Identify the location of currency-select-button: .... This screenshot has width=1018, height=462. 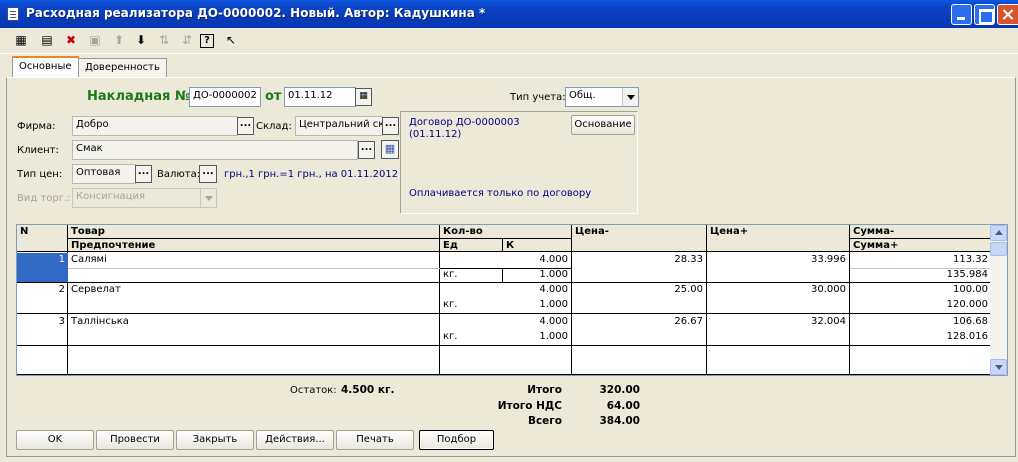
(208, 174).